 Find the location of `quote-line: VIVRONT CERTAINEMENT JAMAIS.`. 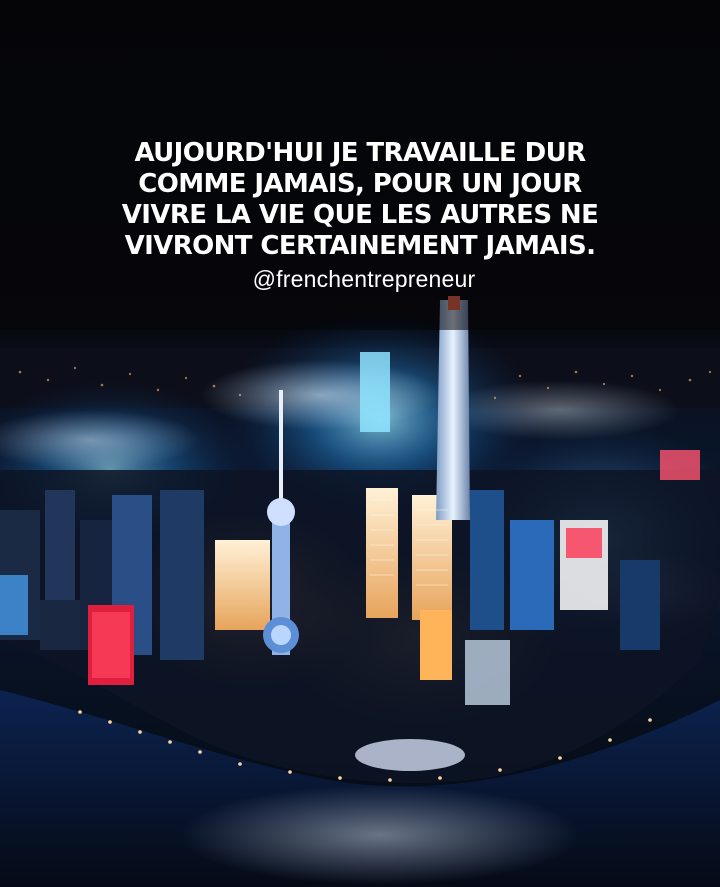

quote-line: VIVRONT CERTAINEMENT JAMAIS. is located at coordinates (360, 246).